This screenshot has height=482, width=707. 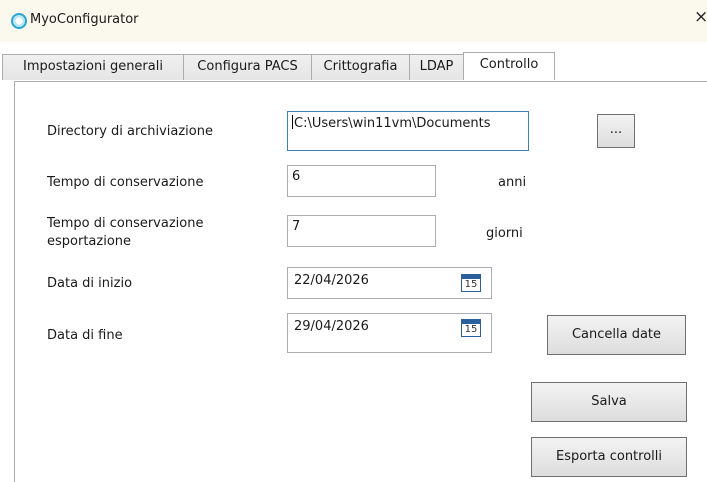 What do you see at coordinates (90, 283) in the screenshot?
I see `start-date-label: Data di inizio` at bounding box center [90, 283].